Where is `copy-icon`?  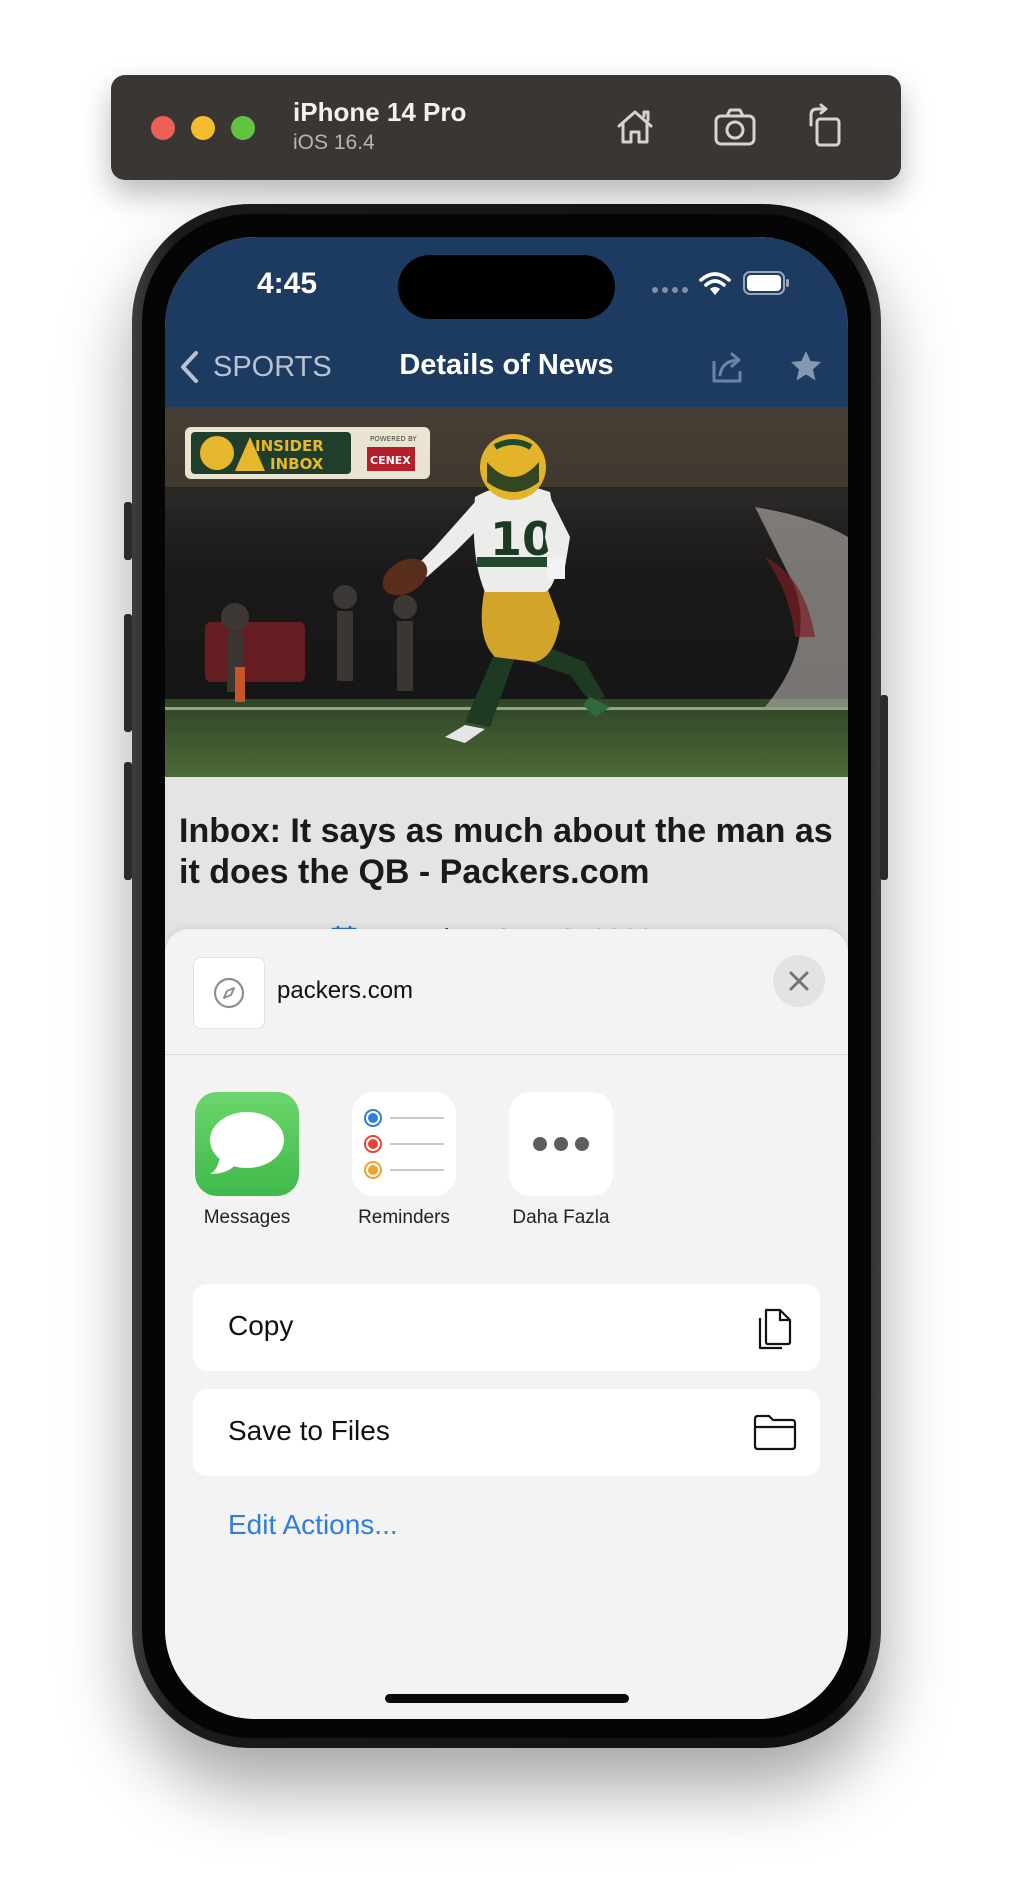
copy-icon is located at coordinates (775, 1329).